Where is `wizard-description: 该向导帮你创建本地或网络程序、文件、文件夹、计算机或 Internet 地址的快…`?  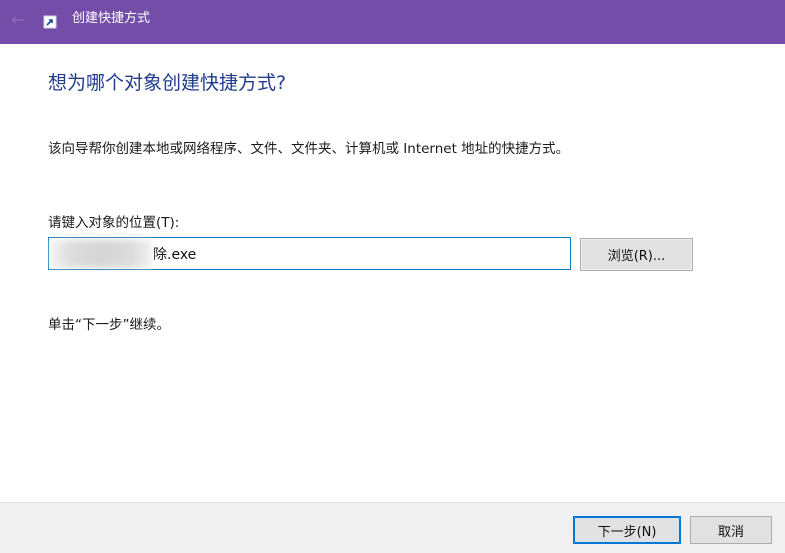 wizard-description: 该向导帮你创建本地或网络程序、文件、文件夹、计算机或 Internet 地址的快… is located at coordinates (309, 149).